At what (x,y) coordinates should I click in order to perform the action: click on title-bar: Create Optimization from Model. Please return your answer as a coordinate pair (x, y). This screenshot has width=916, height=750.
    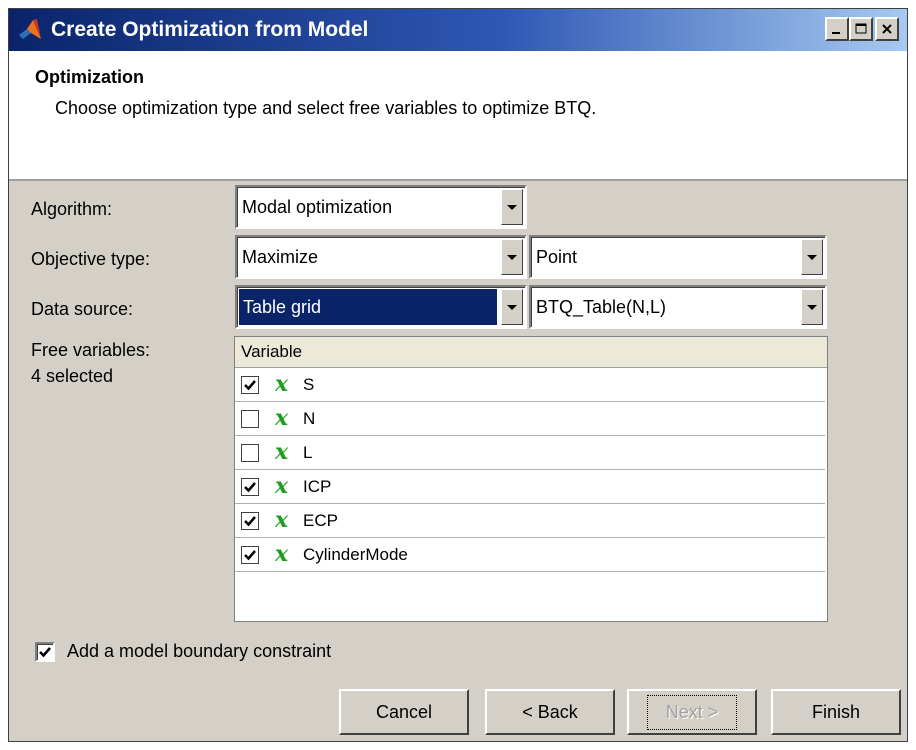
    Looking at the image, I should click on (458, 30).